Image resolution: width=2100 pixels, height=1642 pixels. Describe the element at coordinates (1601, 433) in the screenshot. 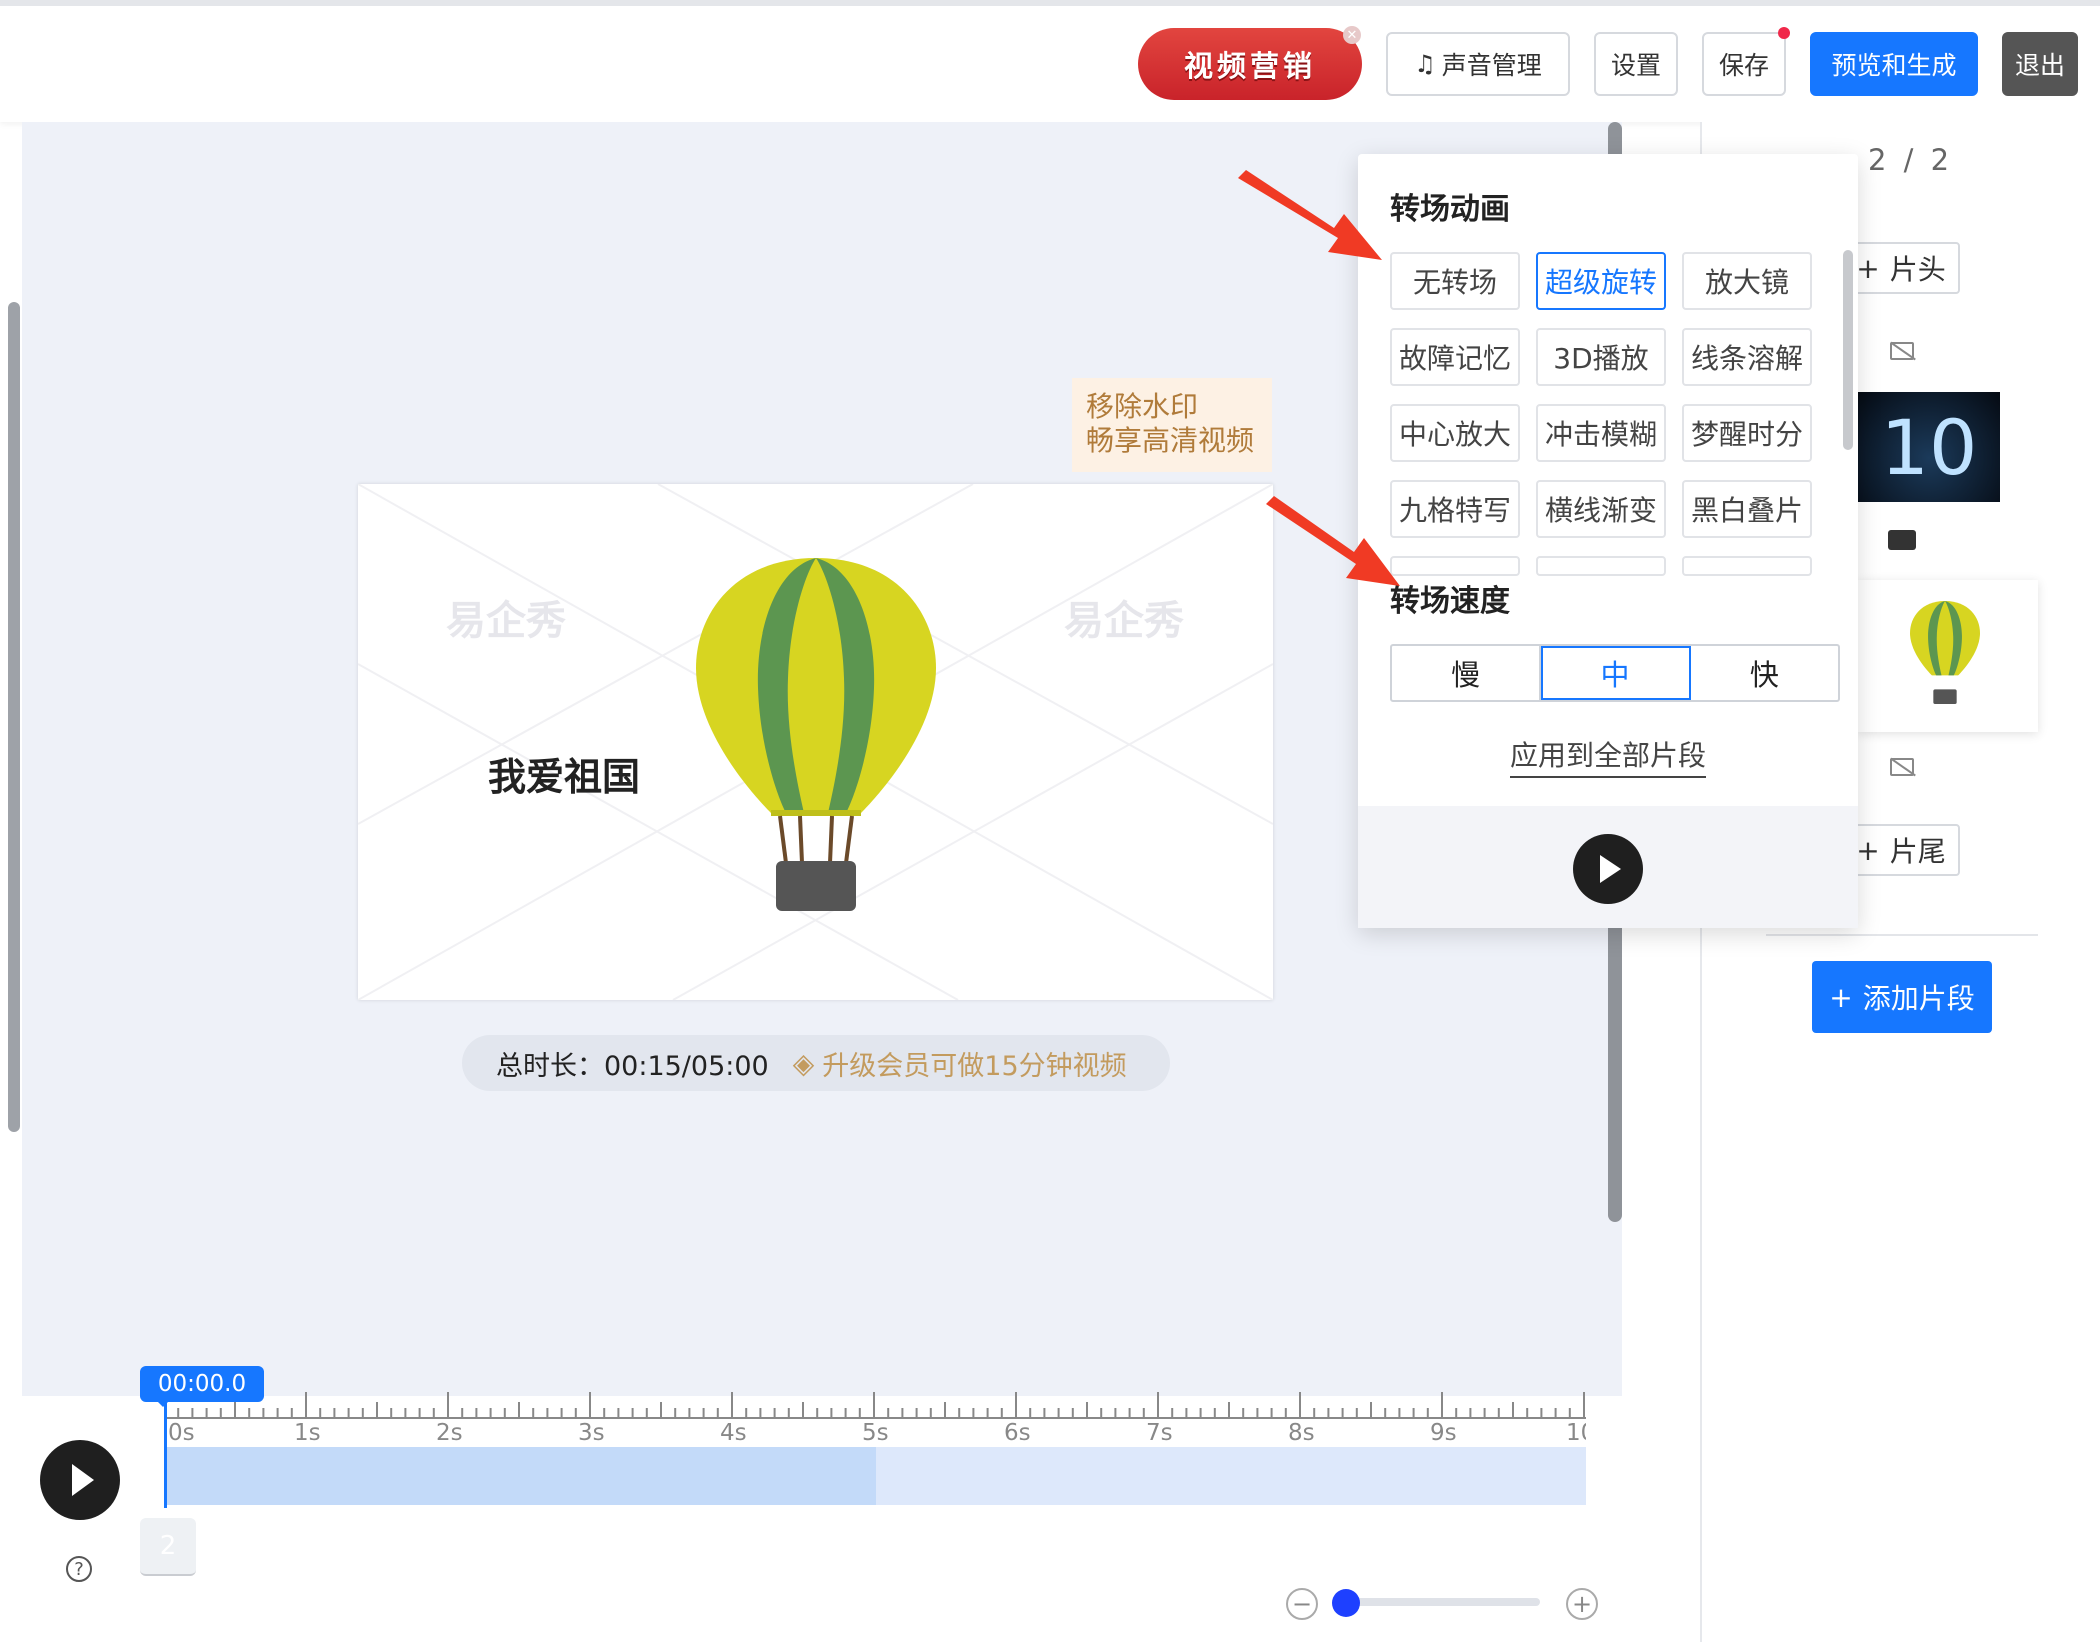

I see `transition-option: 冲击模糊` at that location.